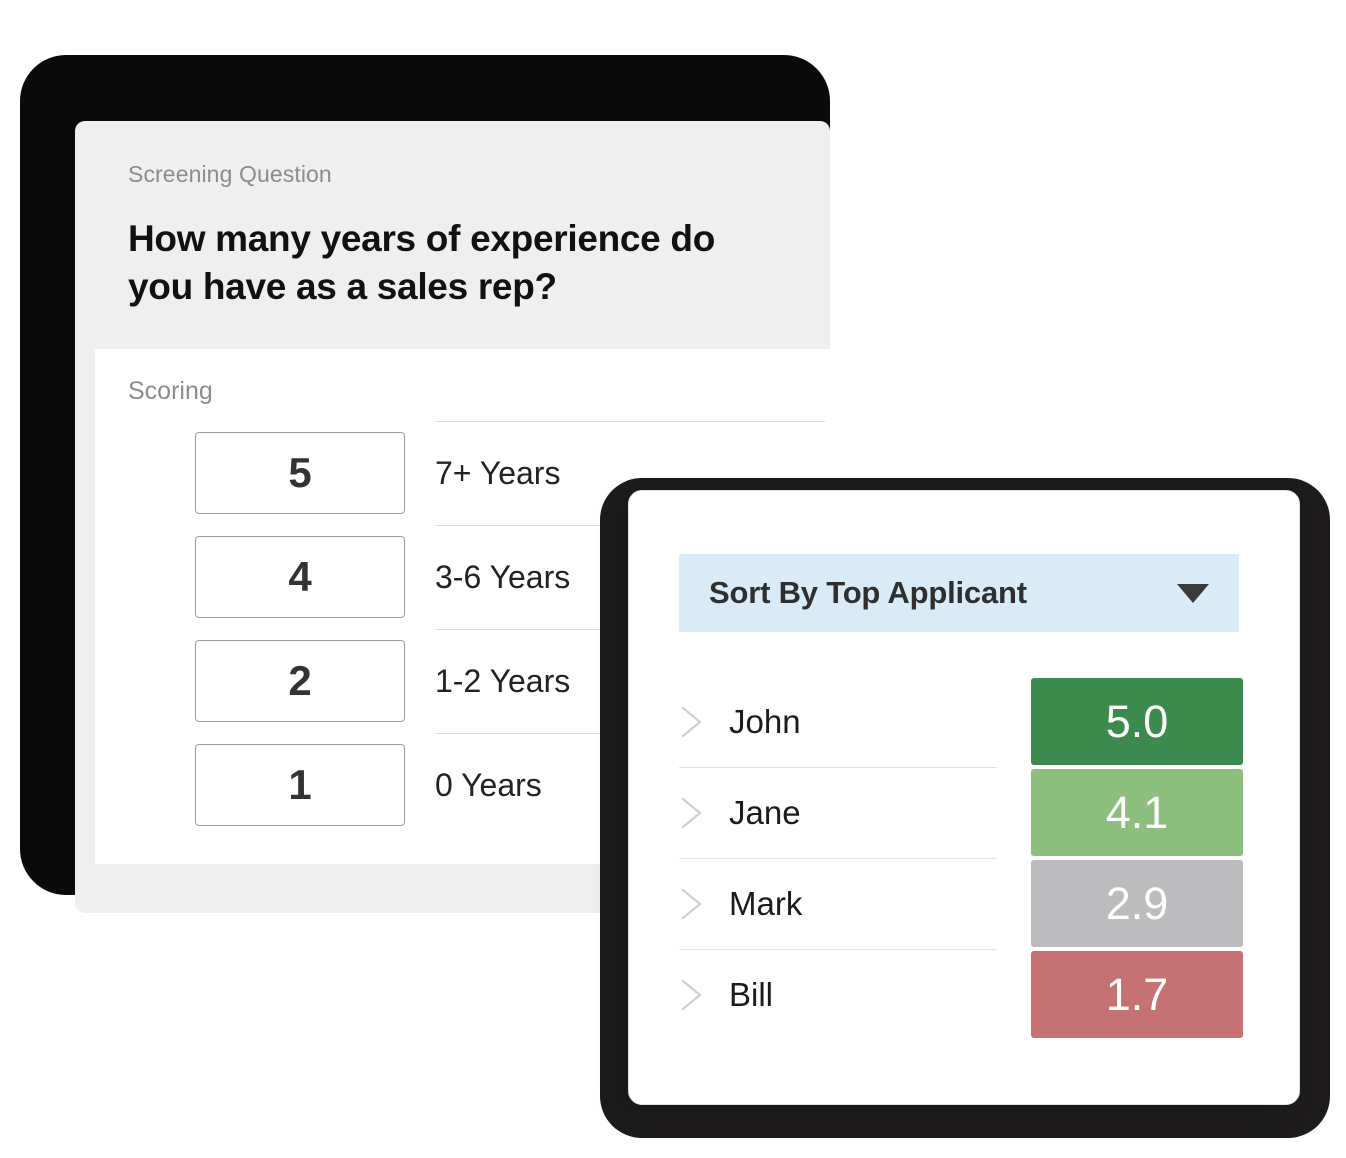  I want to click on applicant-name: John, so click(765, 721).